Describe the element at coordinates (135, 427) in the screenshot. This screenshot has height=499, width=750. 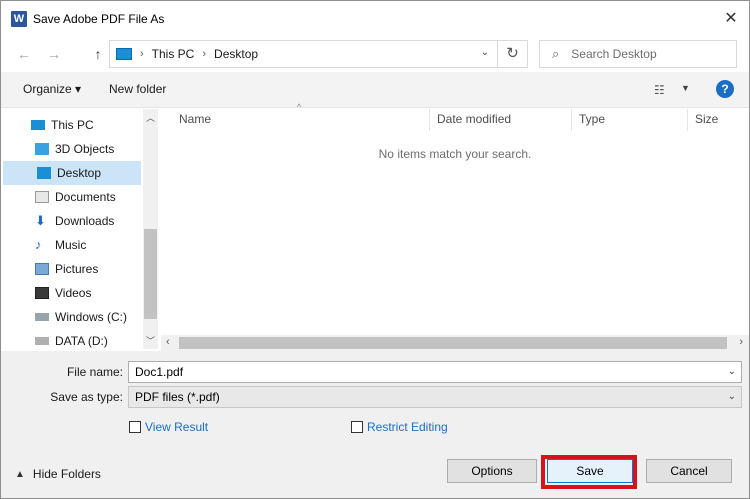
I see `view-result-checkbox` at that location.